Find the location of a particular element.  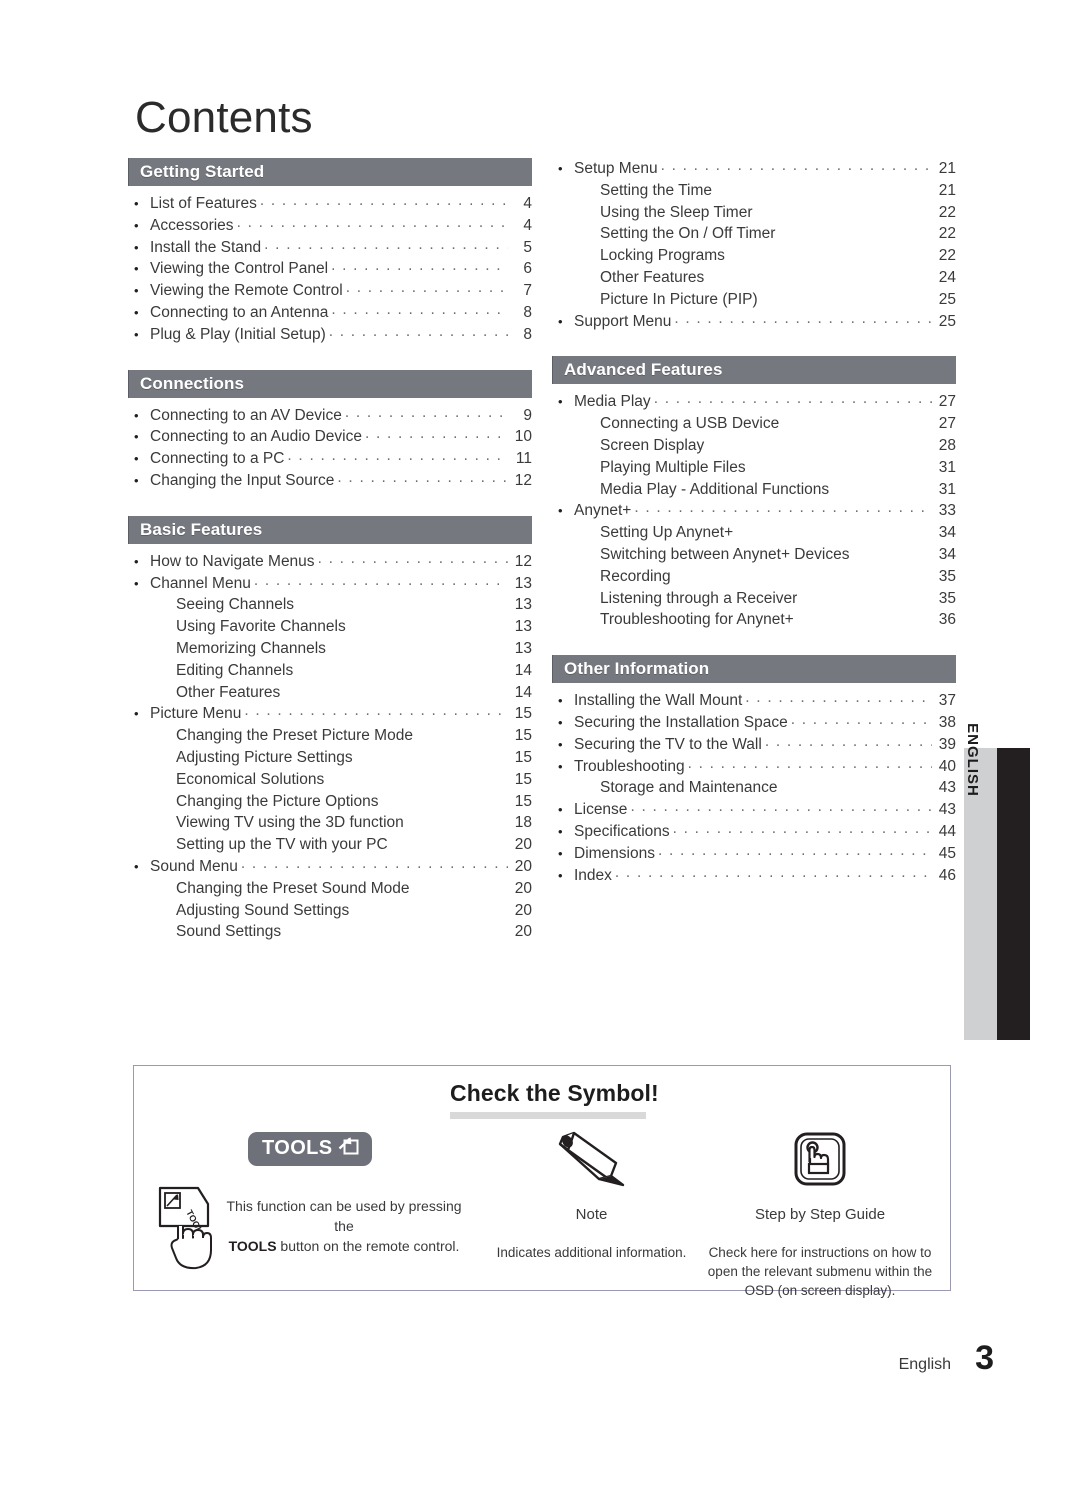

toc-entry-page: 4 is located at coordinates (527, 203).